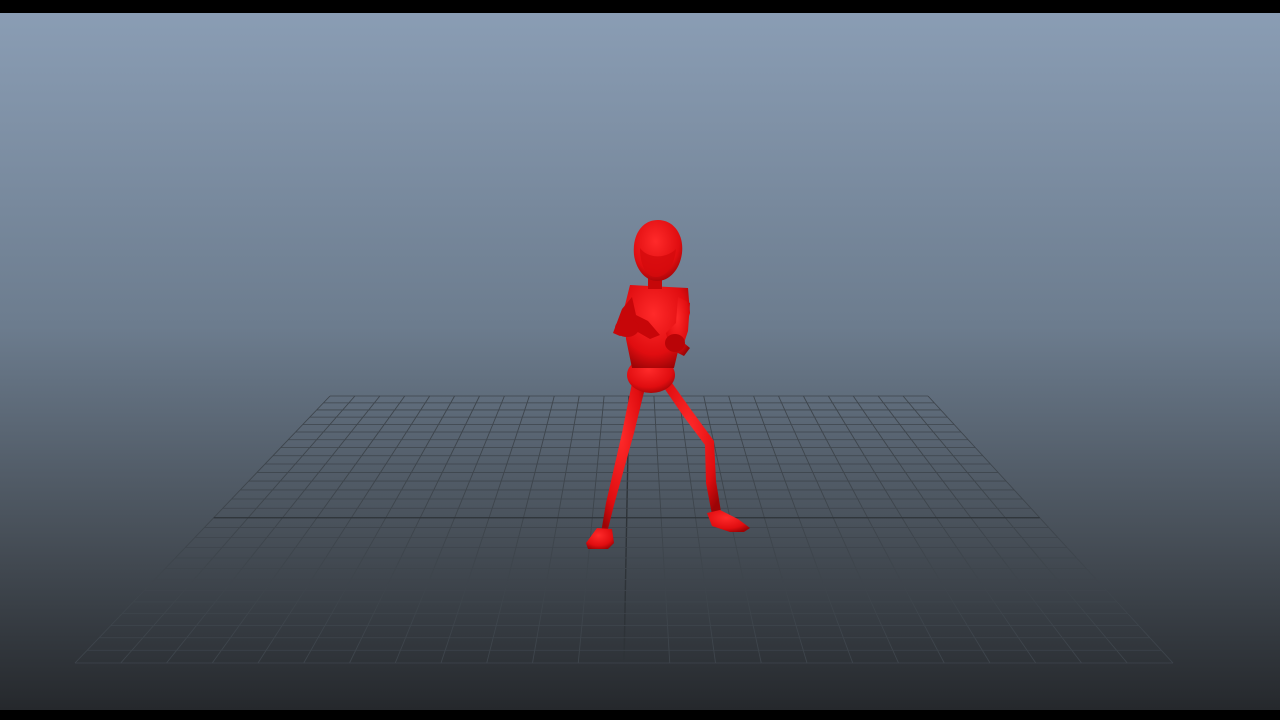 The image size is (1280, 720). Describe the element at coordinates (675, 343) in the screenshot. I see `character-right-fist` at that location.